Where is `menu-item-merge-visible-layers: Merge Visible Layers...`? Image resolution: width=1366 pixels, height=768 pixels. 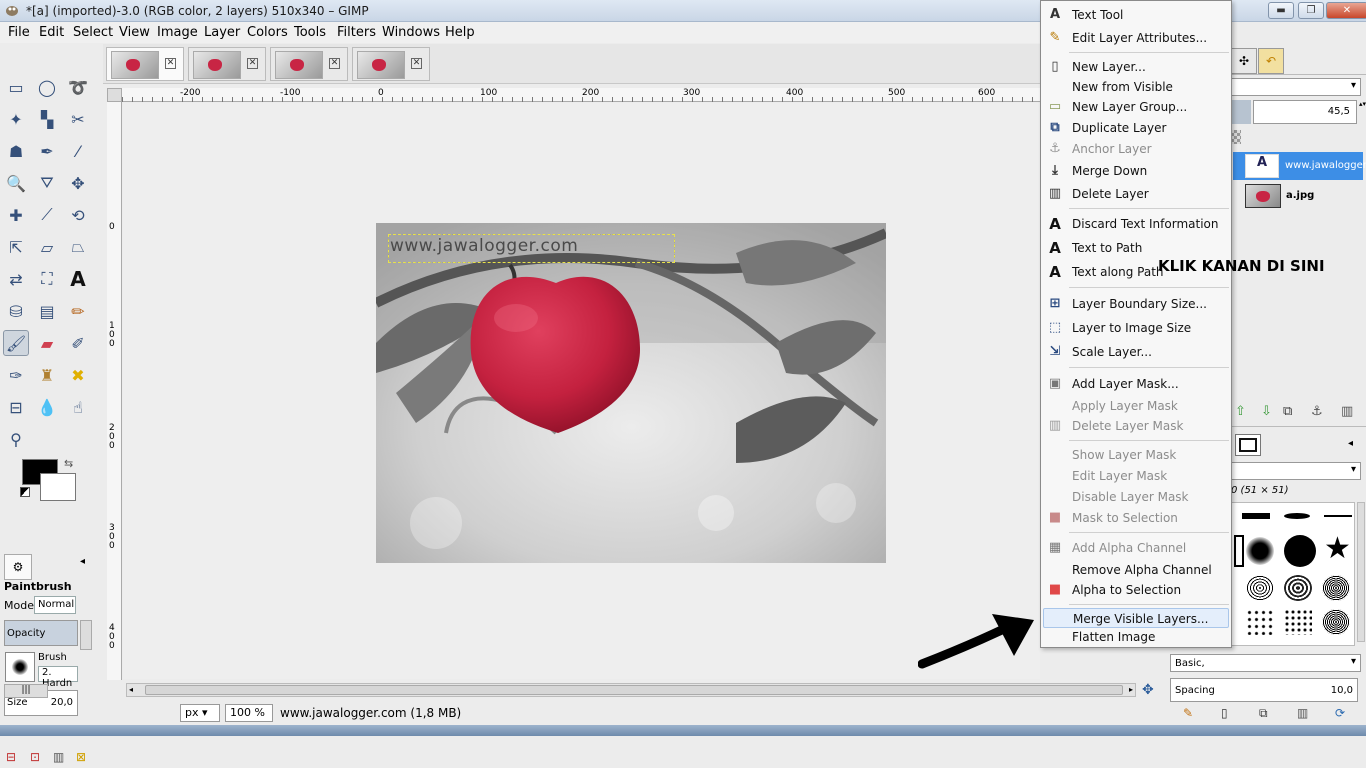
menu-item-merge-visible-layers: Merge Visible Layers... is located at coordinates (1136, 618).